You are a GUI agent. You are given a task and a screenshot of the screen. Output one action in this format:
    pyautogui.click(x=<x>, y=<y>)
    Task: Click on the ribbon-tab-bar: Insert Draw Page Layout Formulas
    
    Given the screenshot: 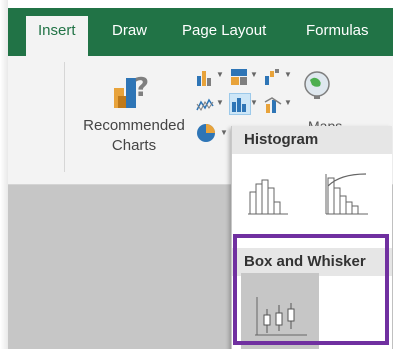 What is the action you would take?
    pyautogui.click(x=200, y=32)
    